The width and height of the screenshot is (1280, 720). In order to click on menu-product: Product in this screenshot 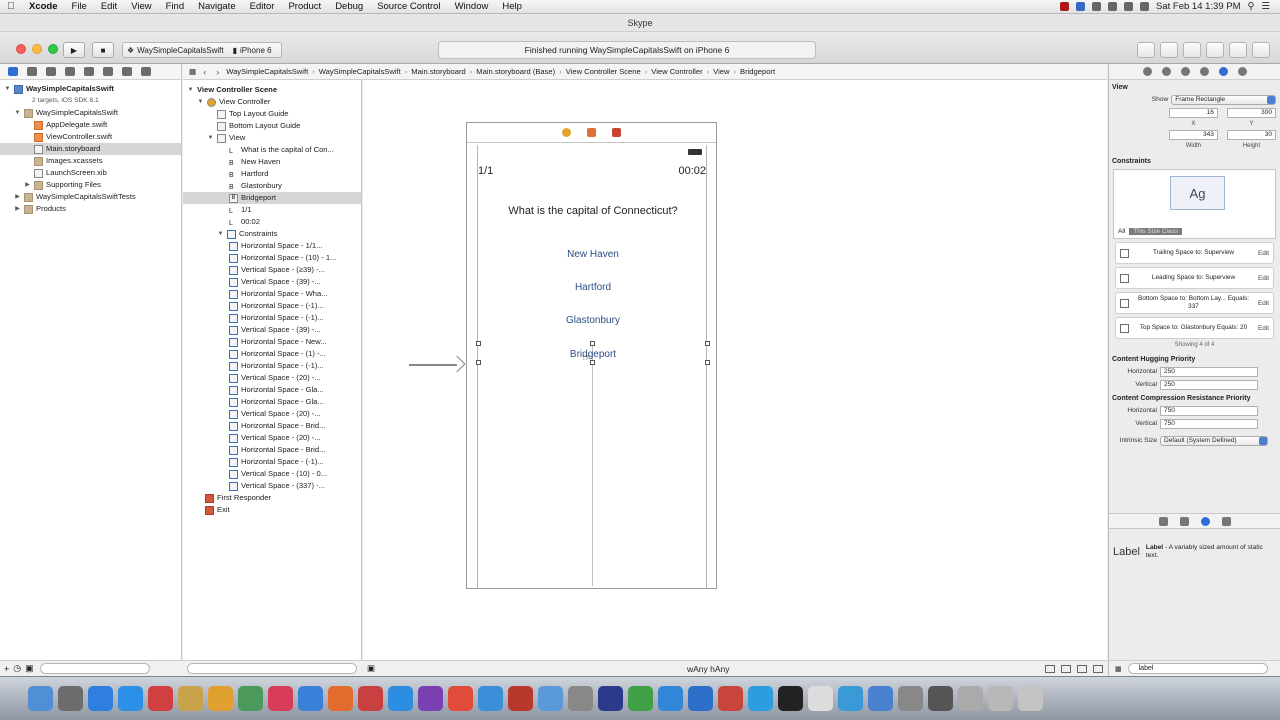, I will do `click(304, 6)`.